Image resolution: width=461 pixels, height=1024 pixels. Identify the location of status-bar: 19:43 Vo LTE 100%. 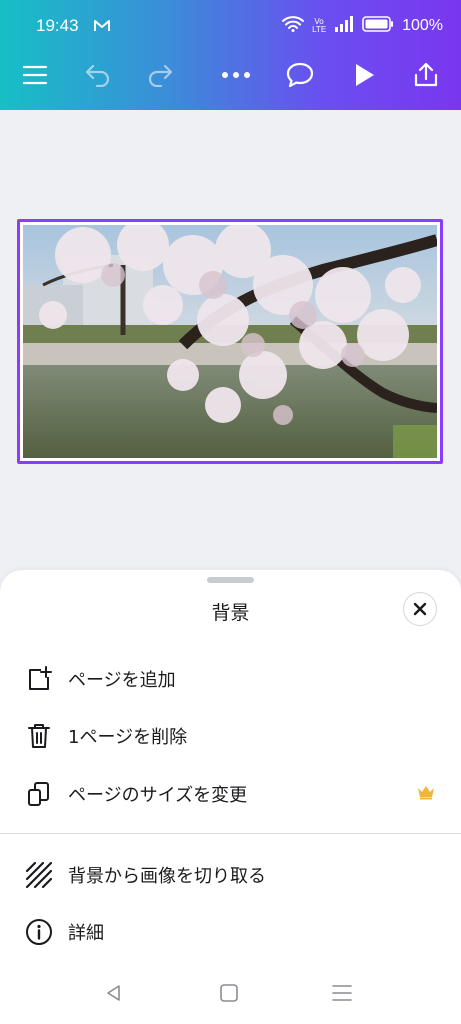
(230, 26).